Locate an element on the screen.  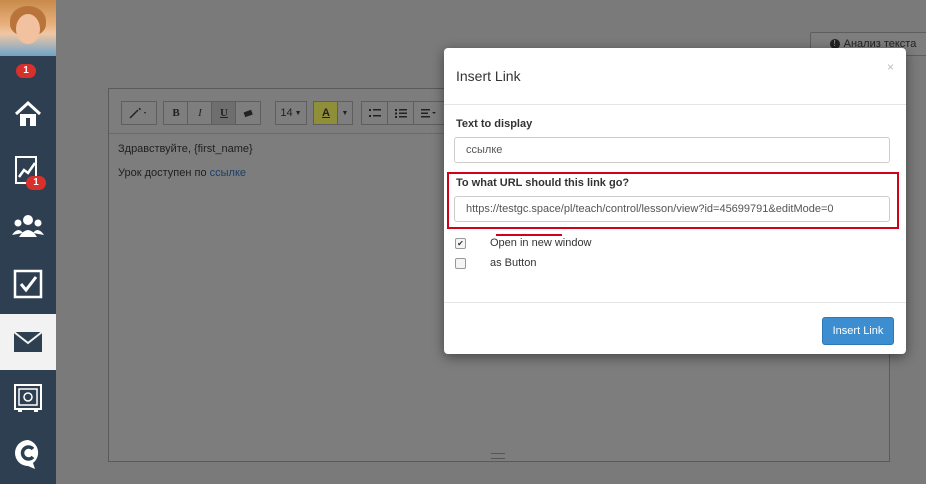
clear-format-button is located at coordinates (248, 113).